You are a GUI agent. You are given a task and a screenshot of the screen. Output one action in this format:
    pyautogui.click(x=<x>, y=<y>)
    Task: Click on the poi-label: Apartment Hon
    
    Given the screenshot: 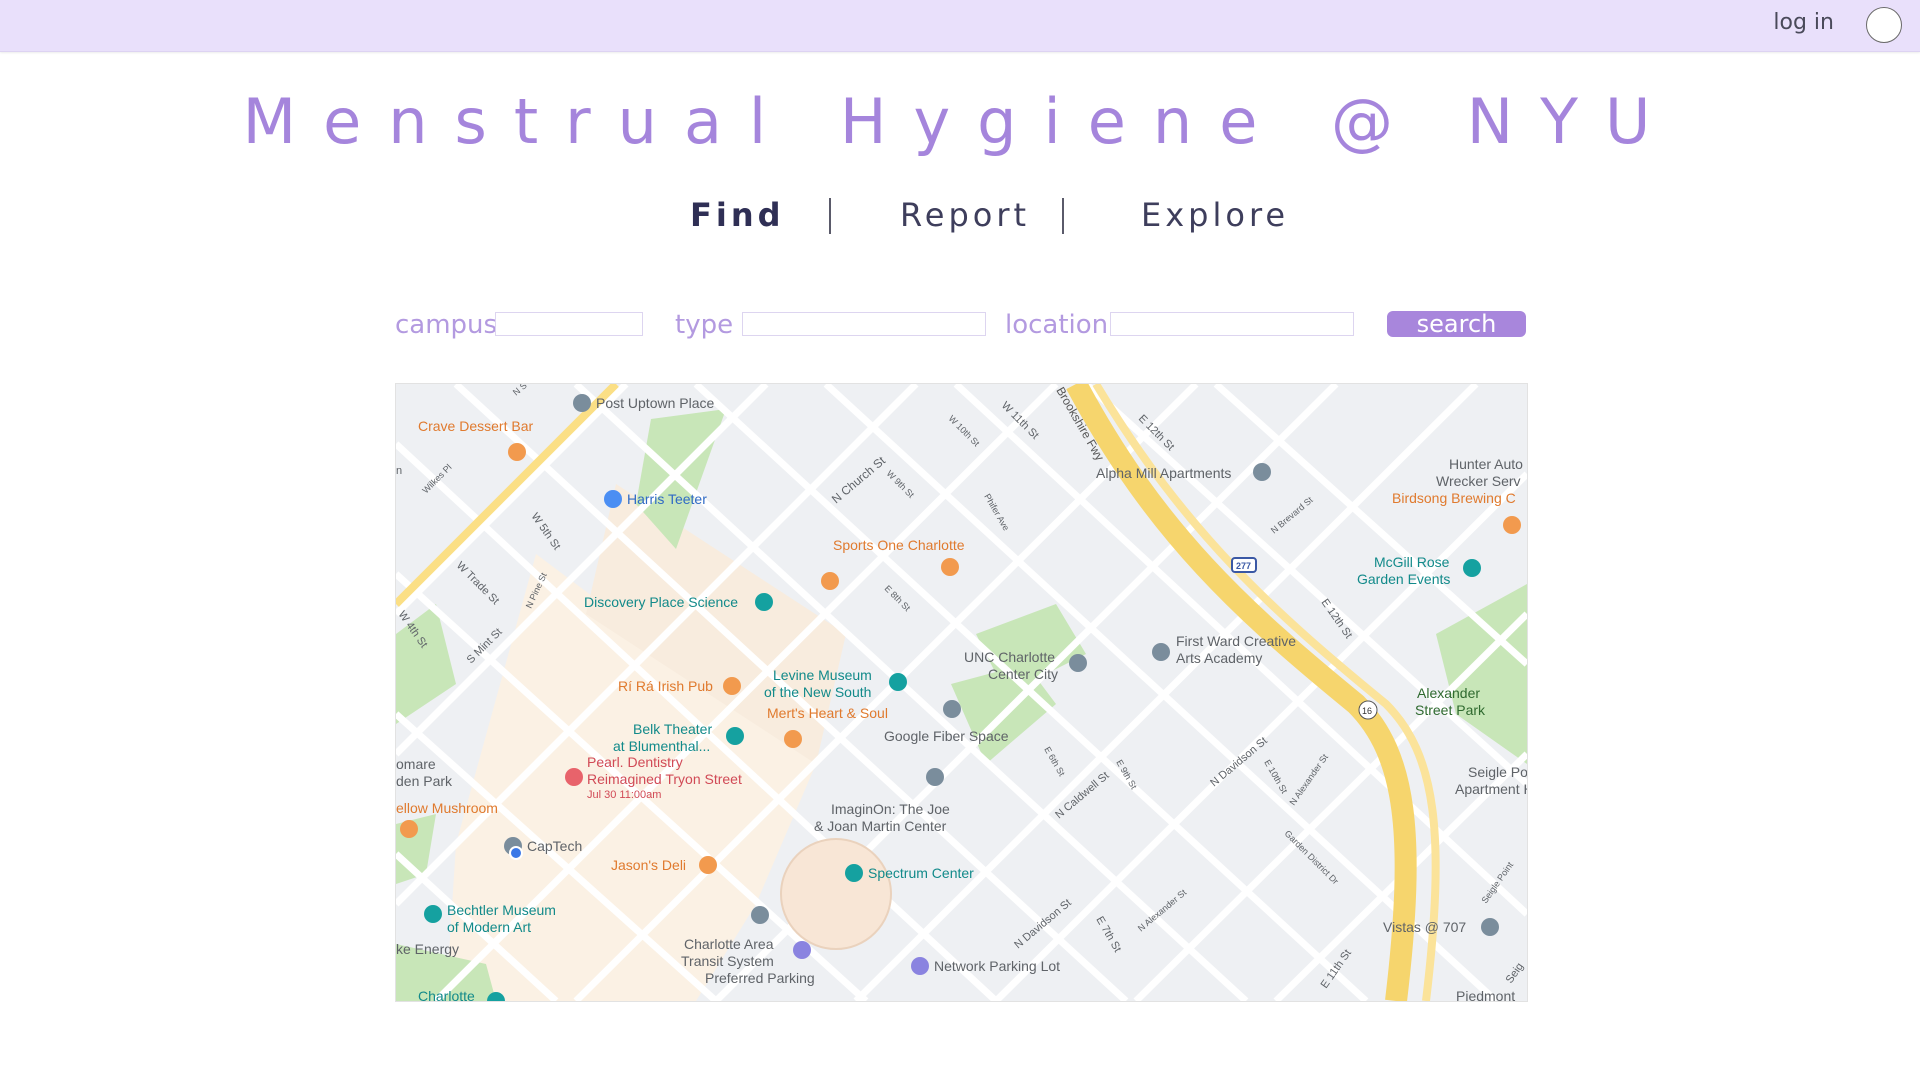 What is the action you would take?
    pyautogui.click(x=1491, y=789)
    